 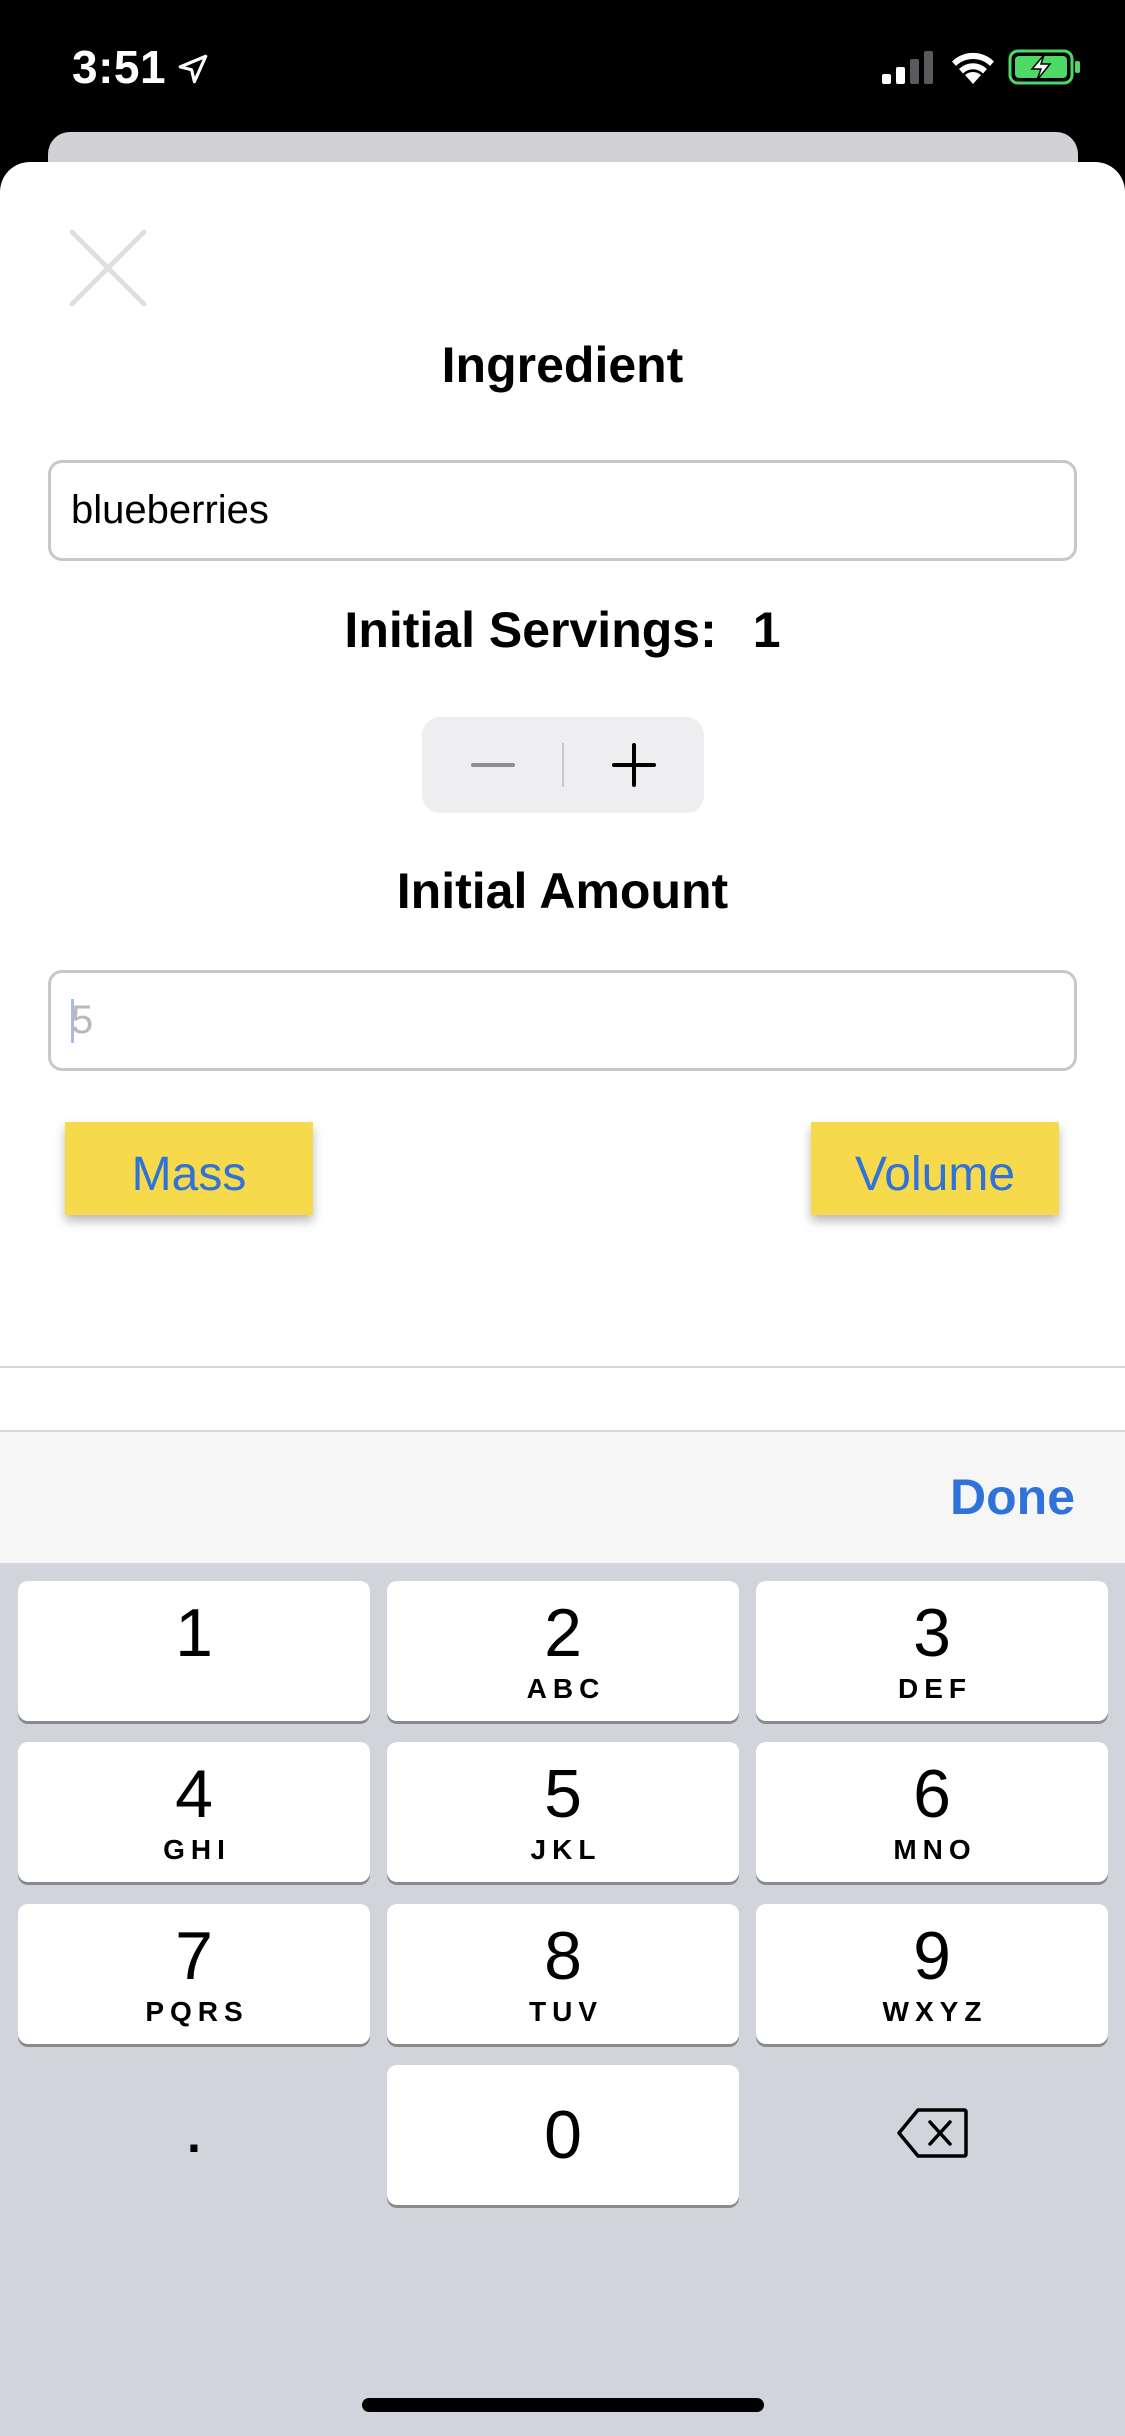 I want to click on key-8: 8 TUV, so click(x=563, y=1974).